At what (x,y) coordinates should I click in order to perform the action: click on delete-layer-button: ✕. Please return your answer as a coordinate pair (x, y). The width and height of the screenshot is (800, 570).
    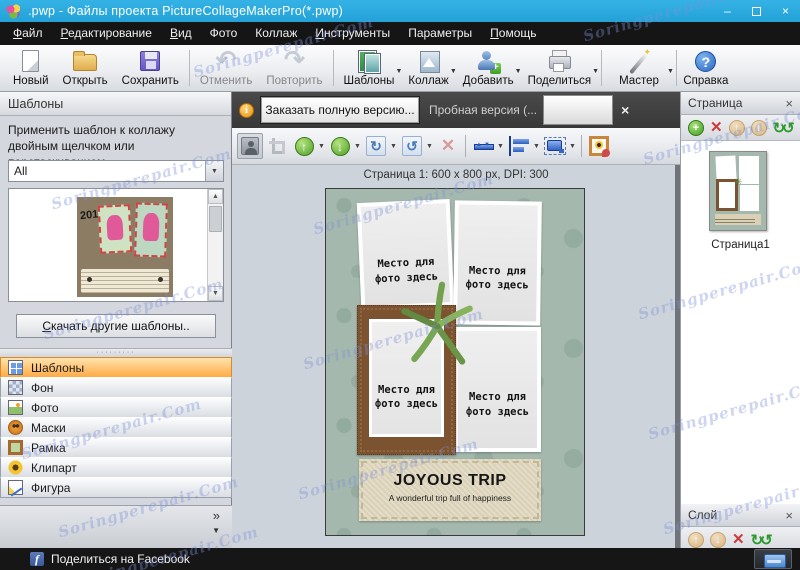
    Looking at the image, I should click on (738, 539).